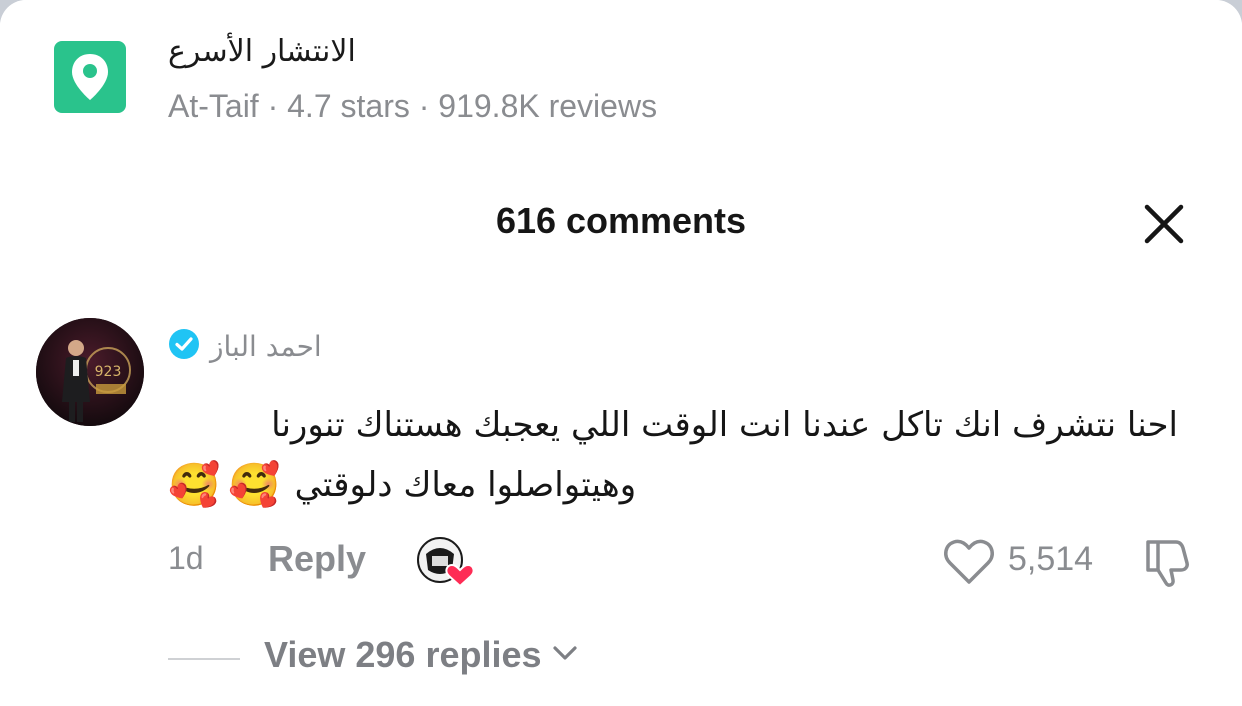 This screenshot has width=1242, height=706. Describe the element at coordinates (1168, 562) in the screenshot. I see `thumbs-down-icon` at that location.